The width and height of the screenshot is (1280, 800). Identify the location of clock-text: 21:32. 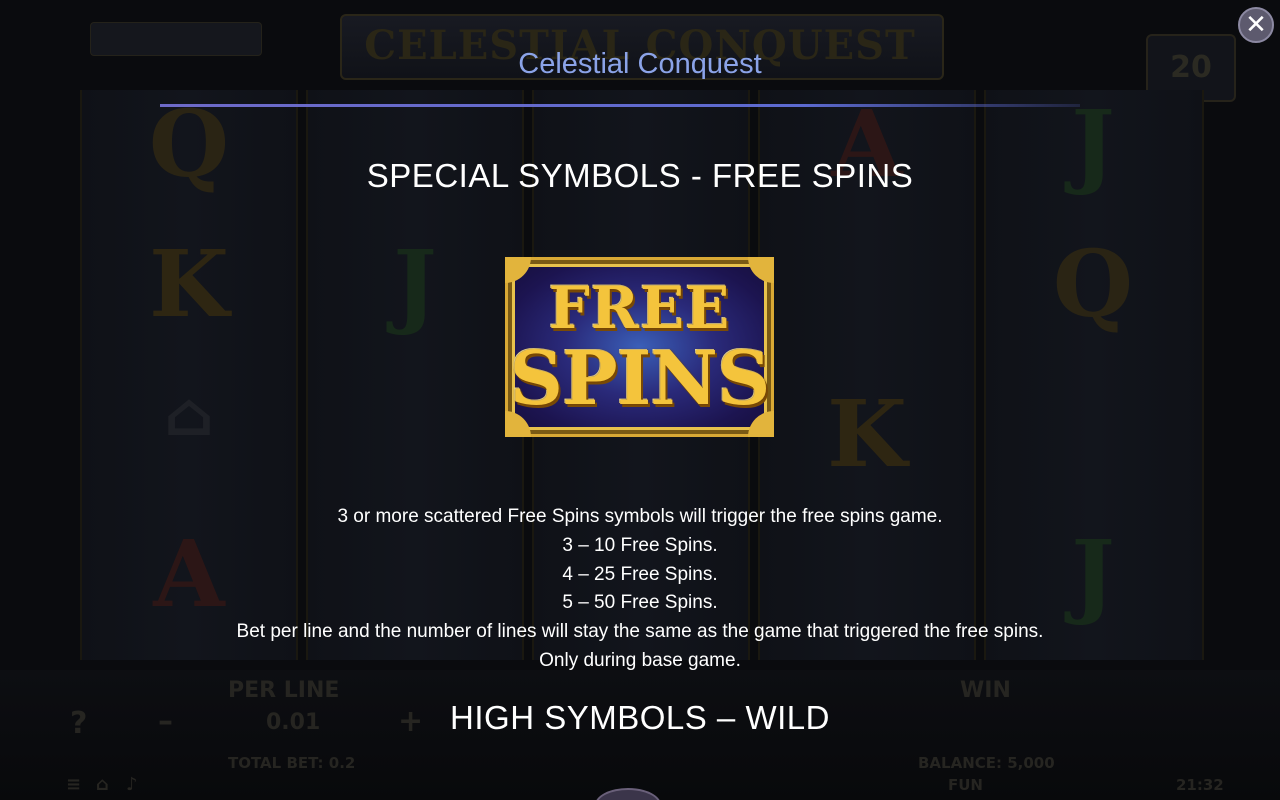
(1200, 785).